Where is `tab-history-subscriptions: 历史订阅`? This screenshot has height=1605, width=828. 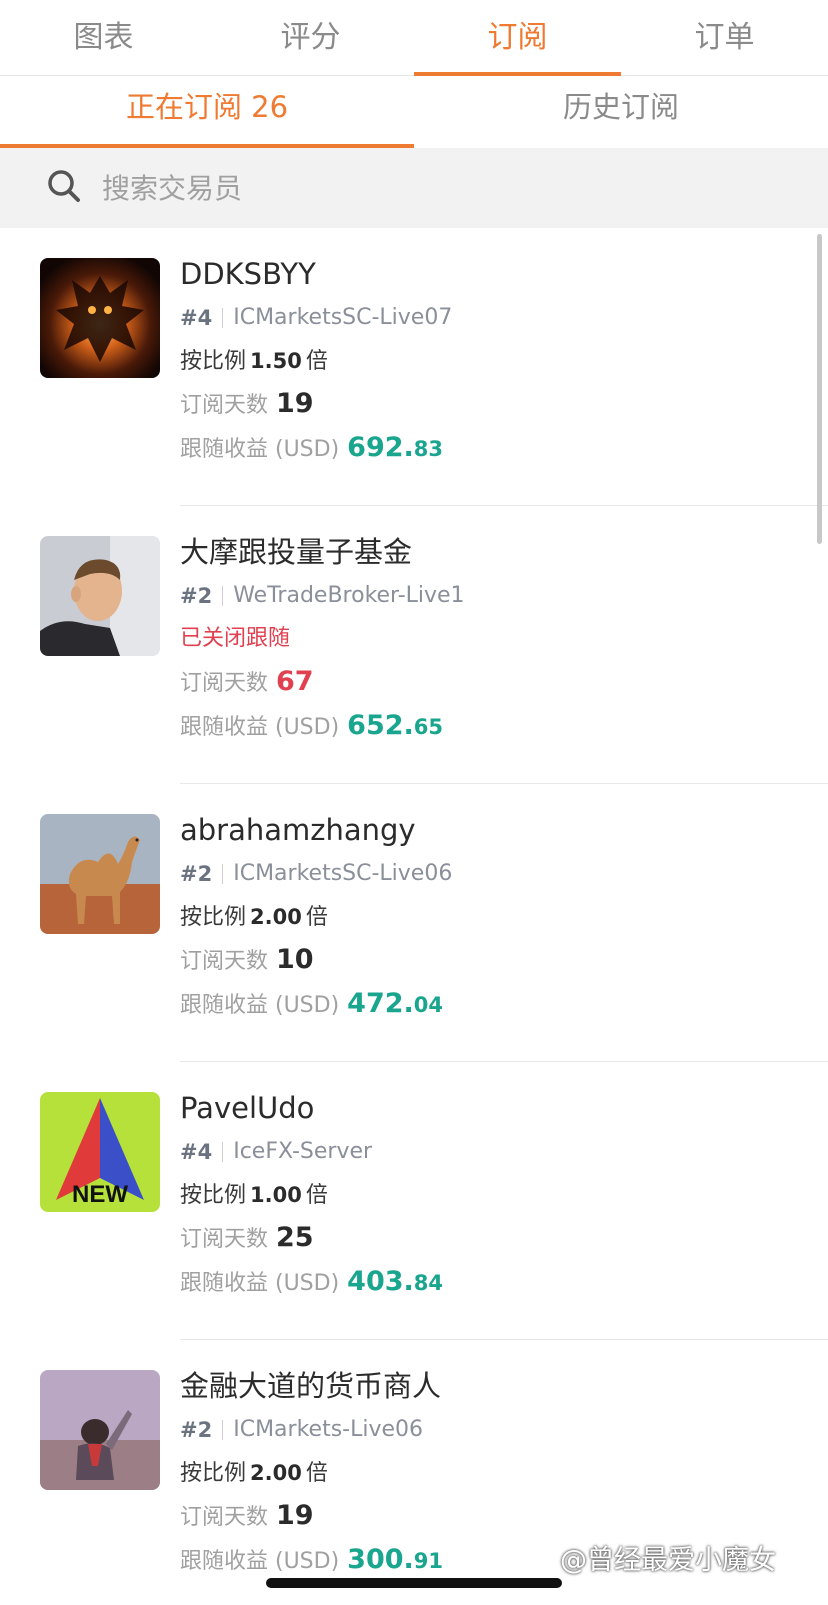 tab-history-subscriptions: 历史订阅 is located at coordinates (621, 112).